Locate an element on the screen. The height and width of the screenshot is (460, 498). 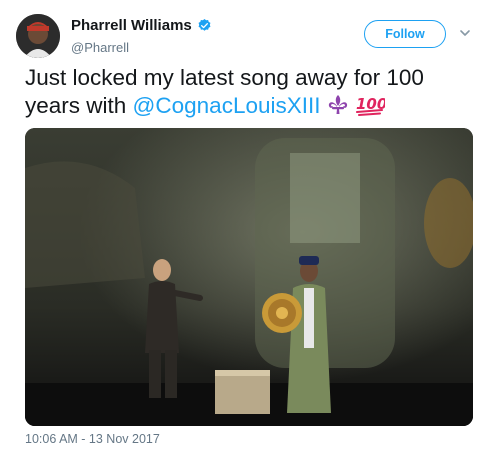
chevron-down-icon is located at coordinates (465, 33).